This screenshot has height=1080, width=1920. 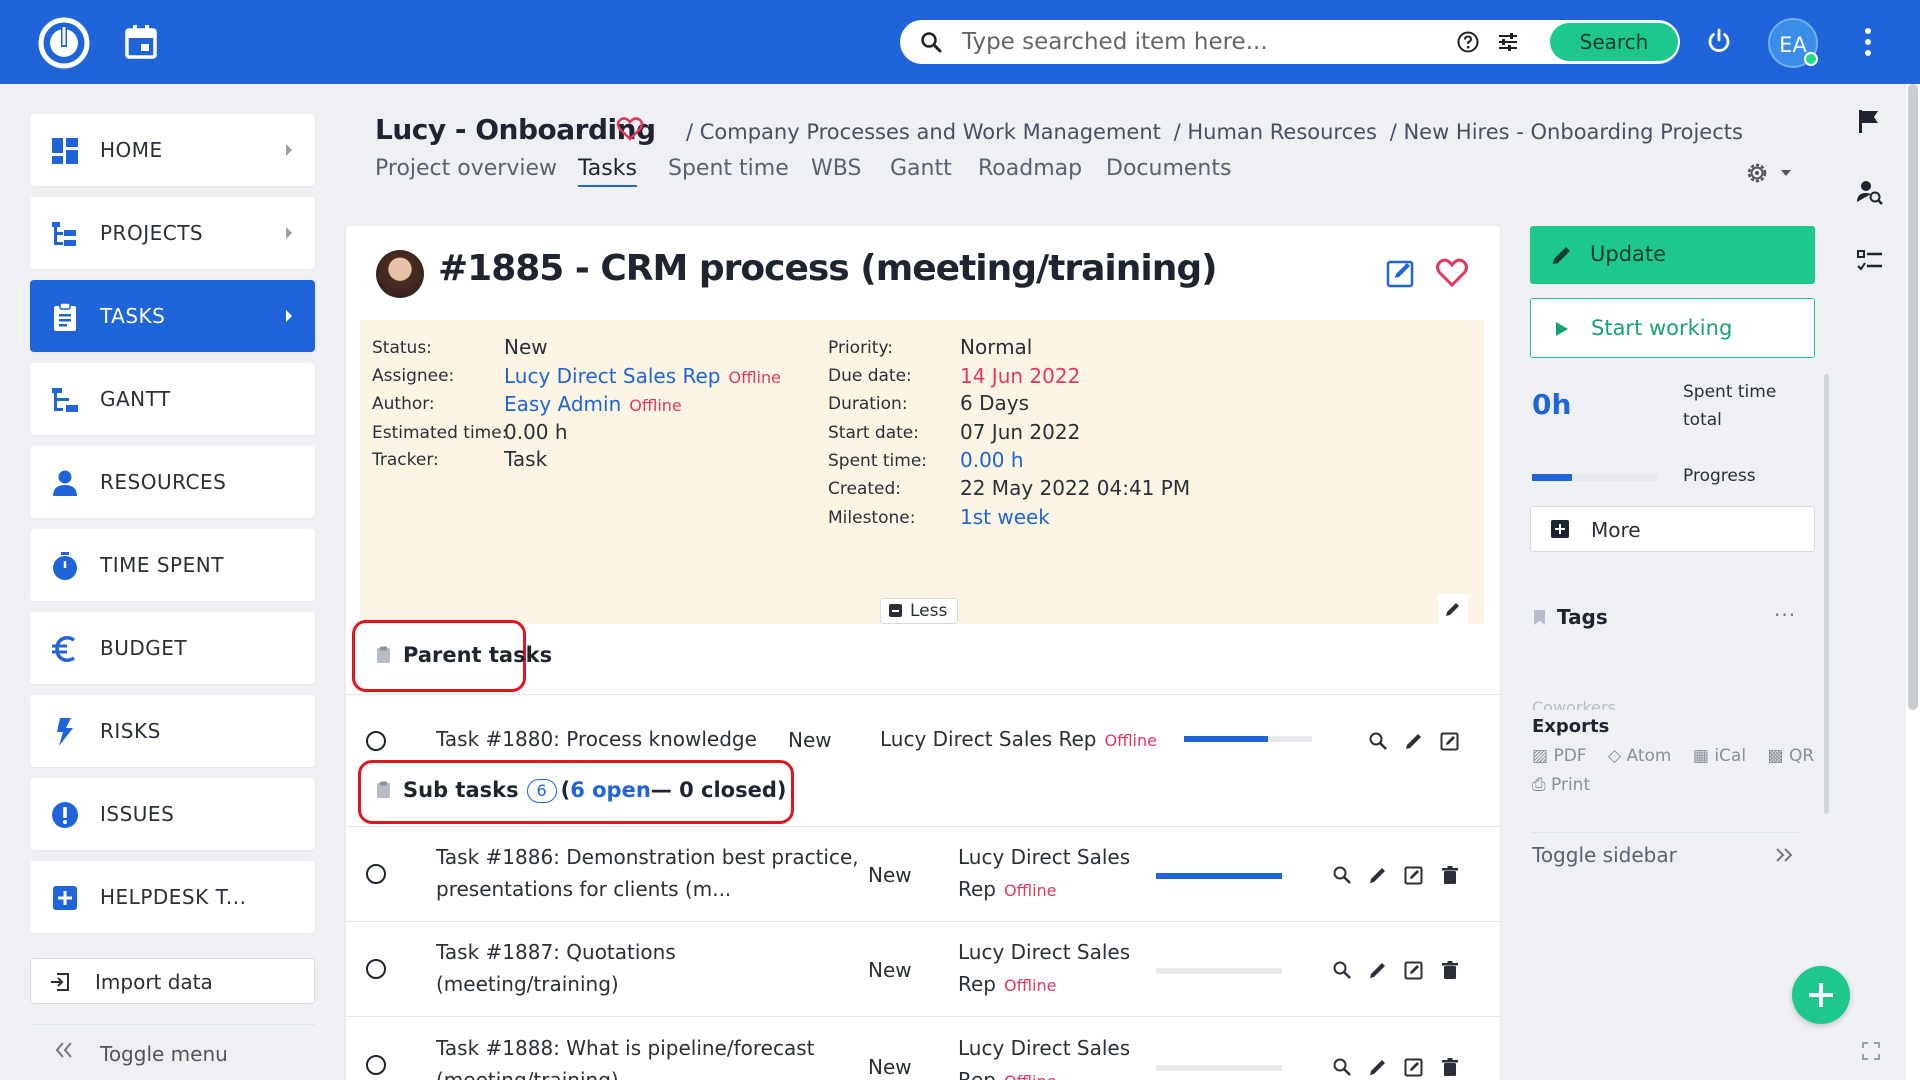 I want to click on page-scrollbar-thumb, so click(x=1913, y=397).